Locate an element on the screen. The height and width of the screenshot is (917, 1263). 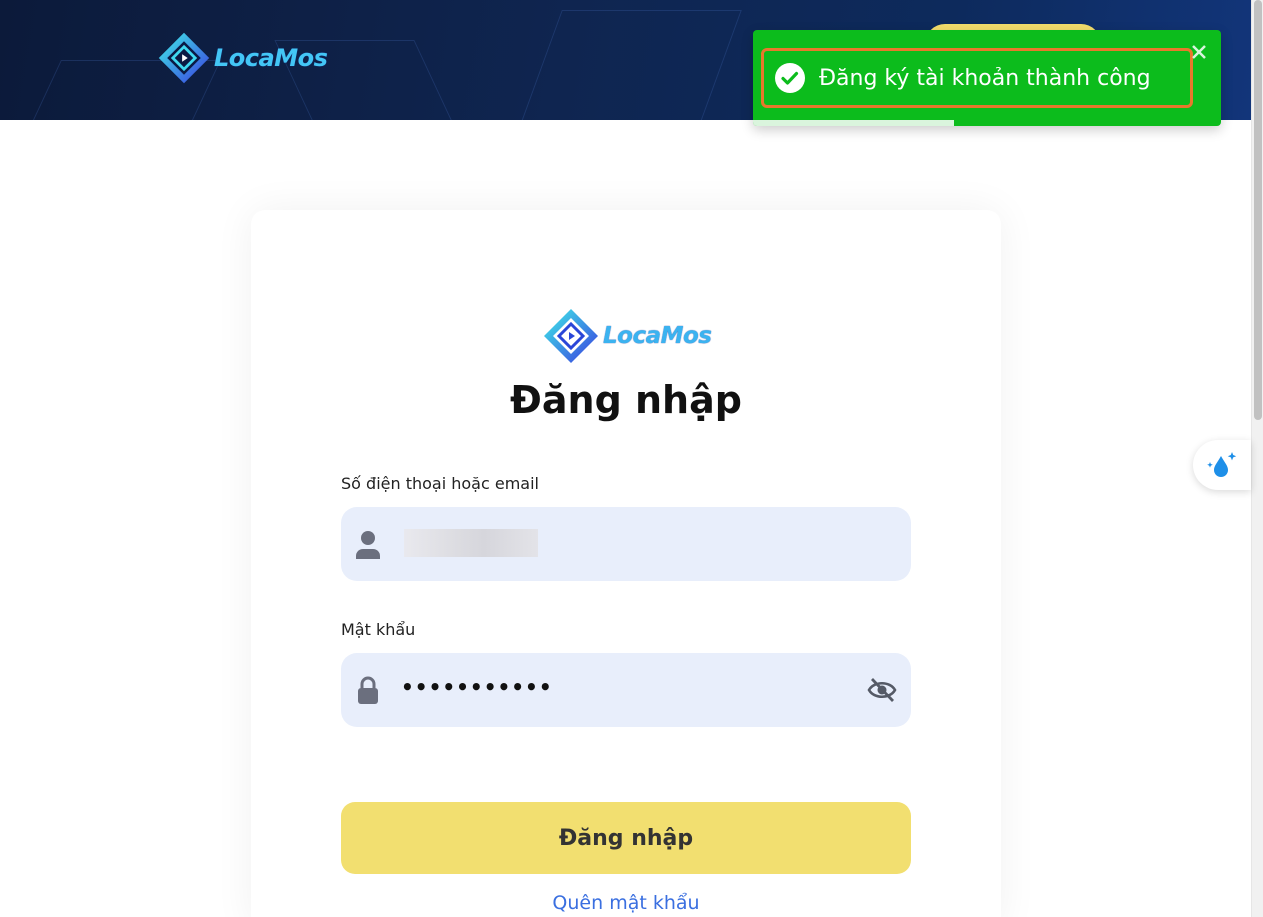
header-logo: LocaMos is located at coordinates (242, 58).